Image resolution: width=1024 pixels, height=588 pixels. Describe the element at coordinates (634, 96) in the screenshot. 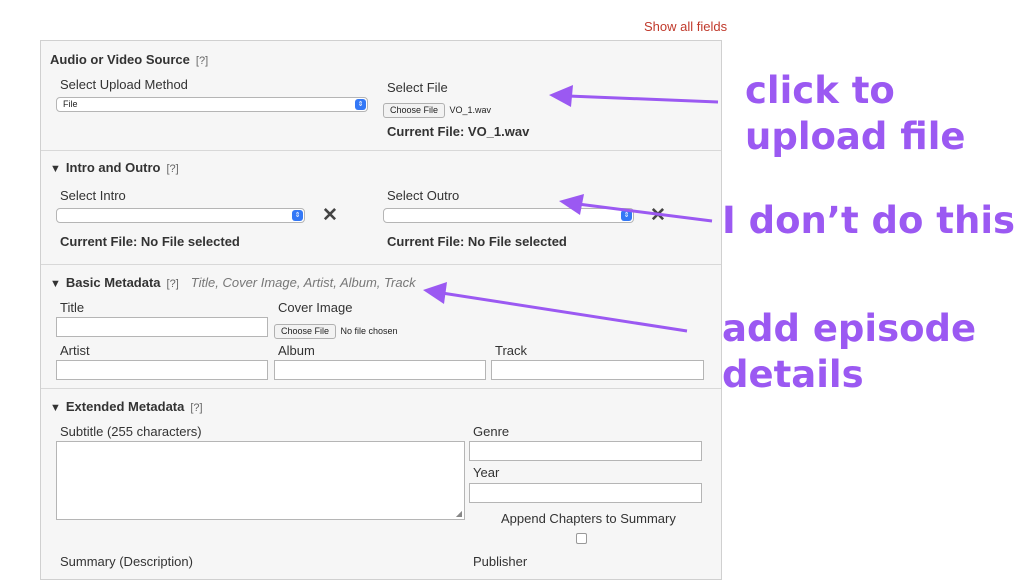

I see `arrow-upload` at that location.